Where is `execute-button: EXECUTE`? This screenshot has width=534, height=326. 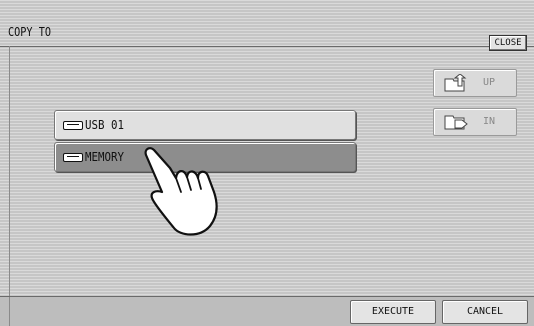
execute-button: EXECUTE is located at coordinates (393, 312).